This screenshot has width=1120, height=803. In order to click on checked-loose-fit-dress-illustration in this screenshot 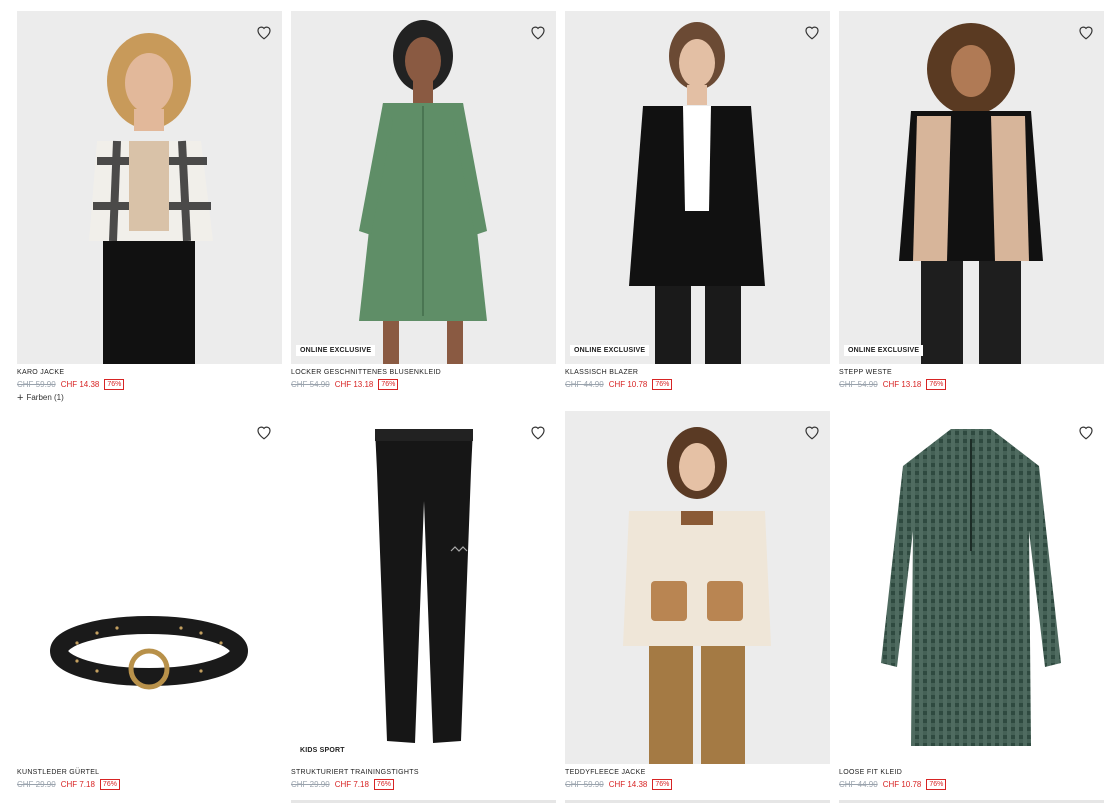, I will do `click(971, 587)`.